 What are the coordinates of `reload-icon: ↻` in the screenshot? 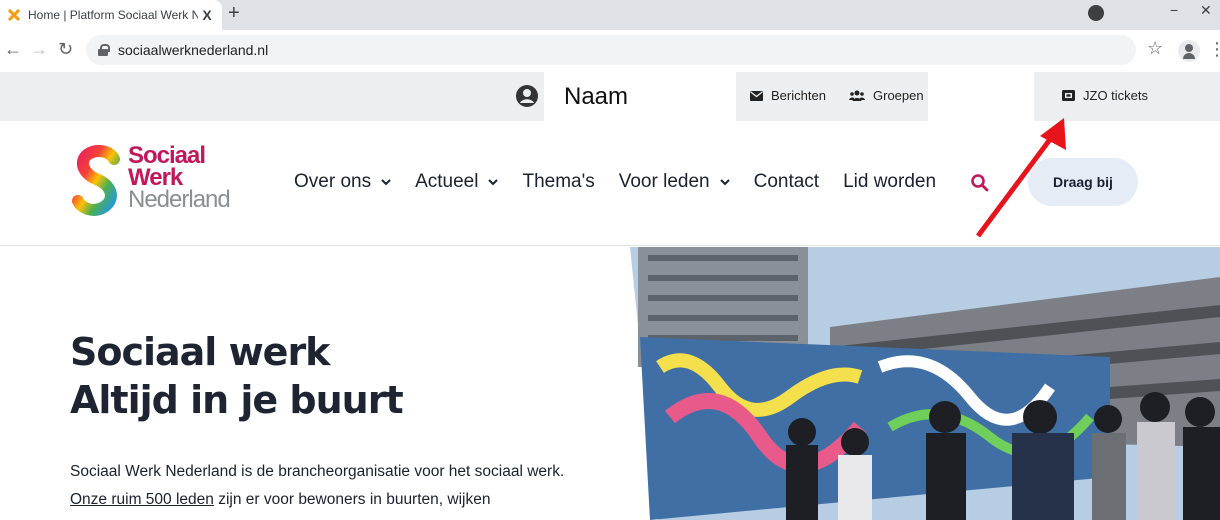 It's located at (65, 49).